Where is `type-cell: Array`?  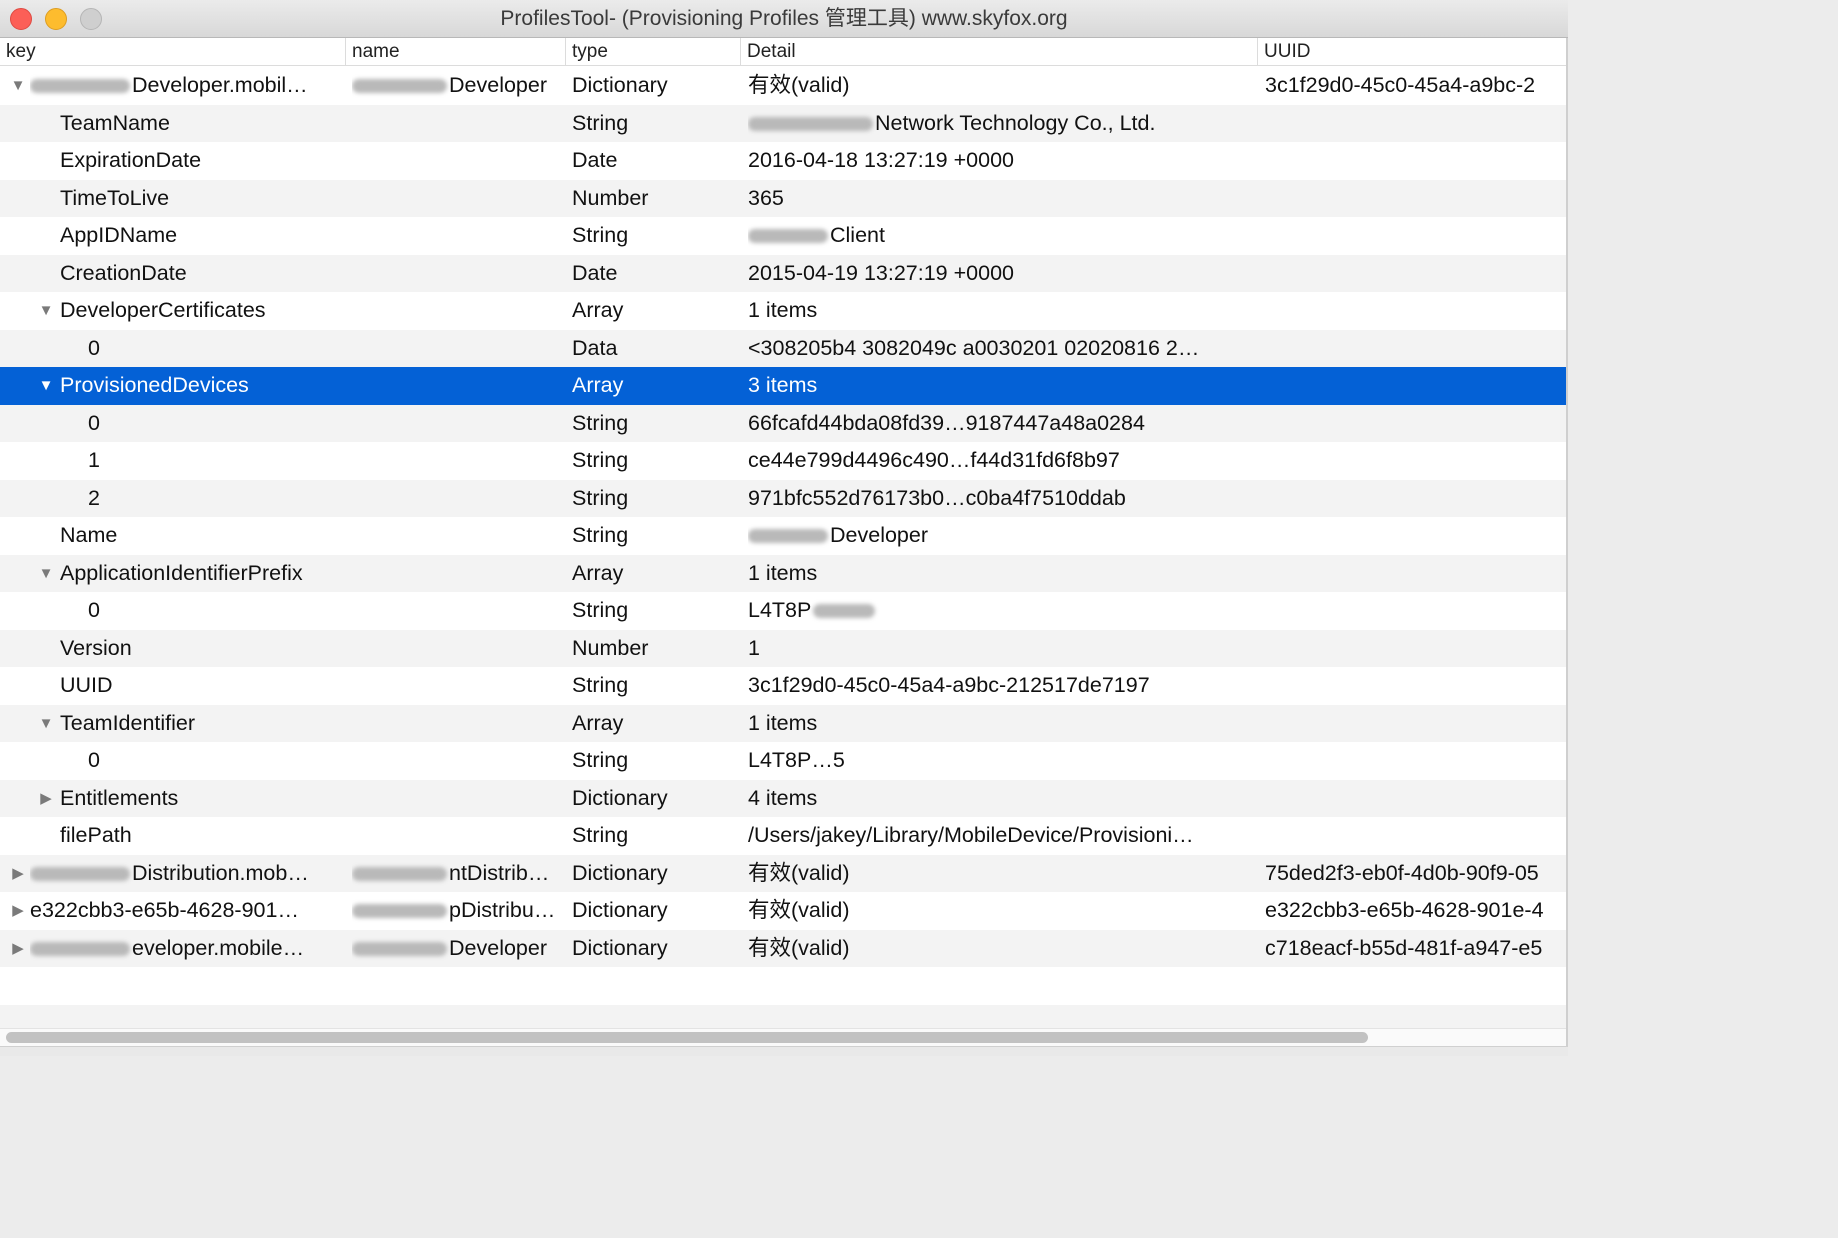 type-cell: Array is located at coordinates (598, 572).